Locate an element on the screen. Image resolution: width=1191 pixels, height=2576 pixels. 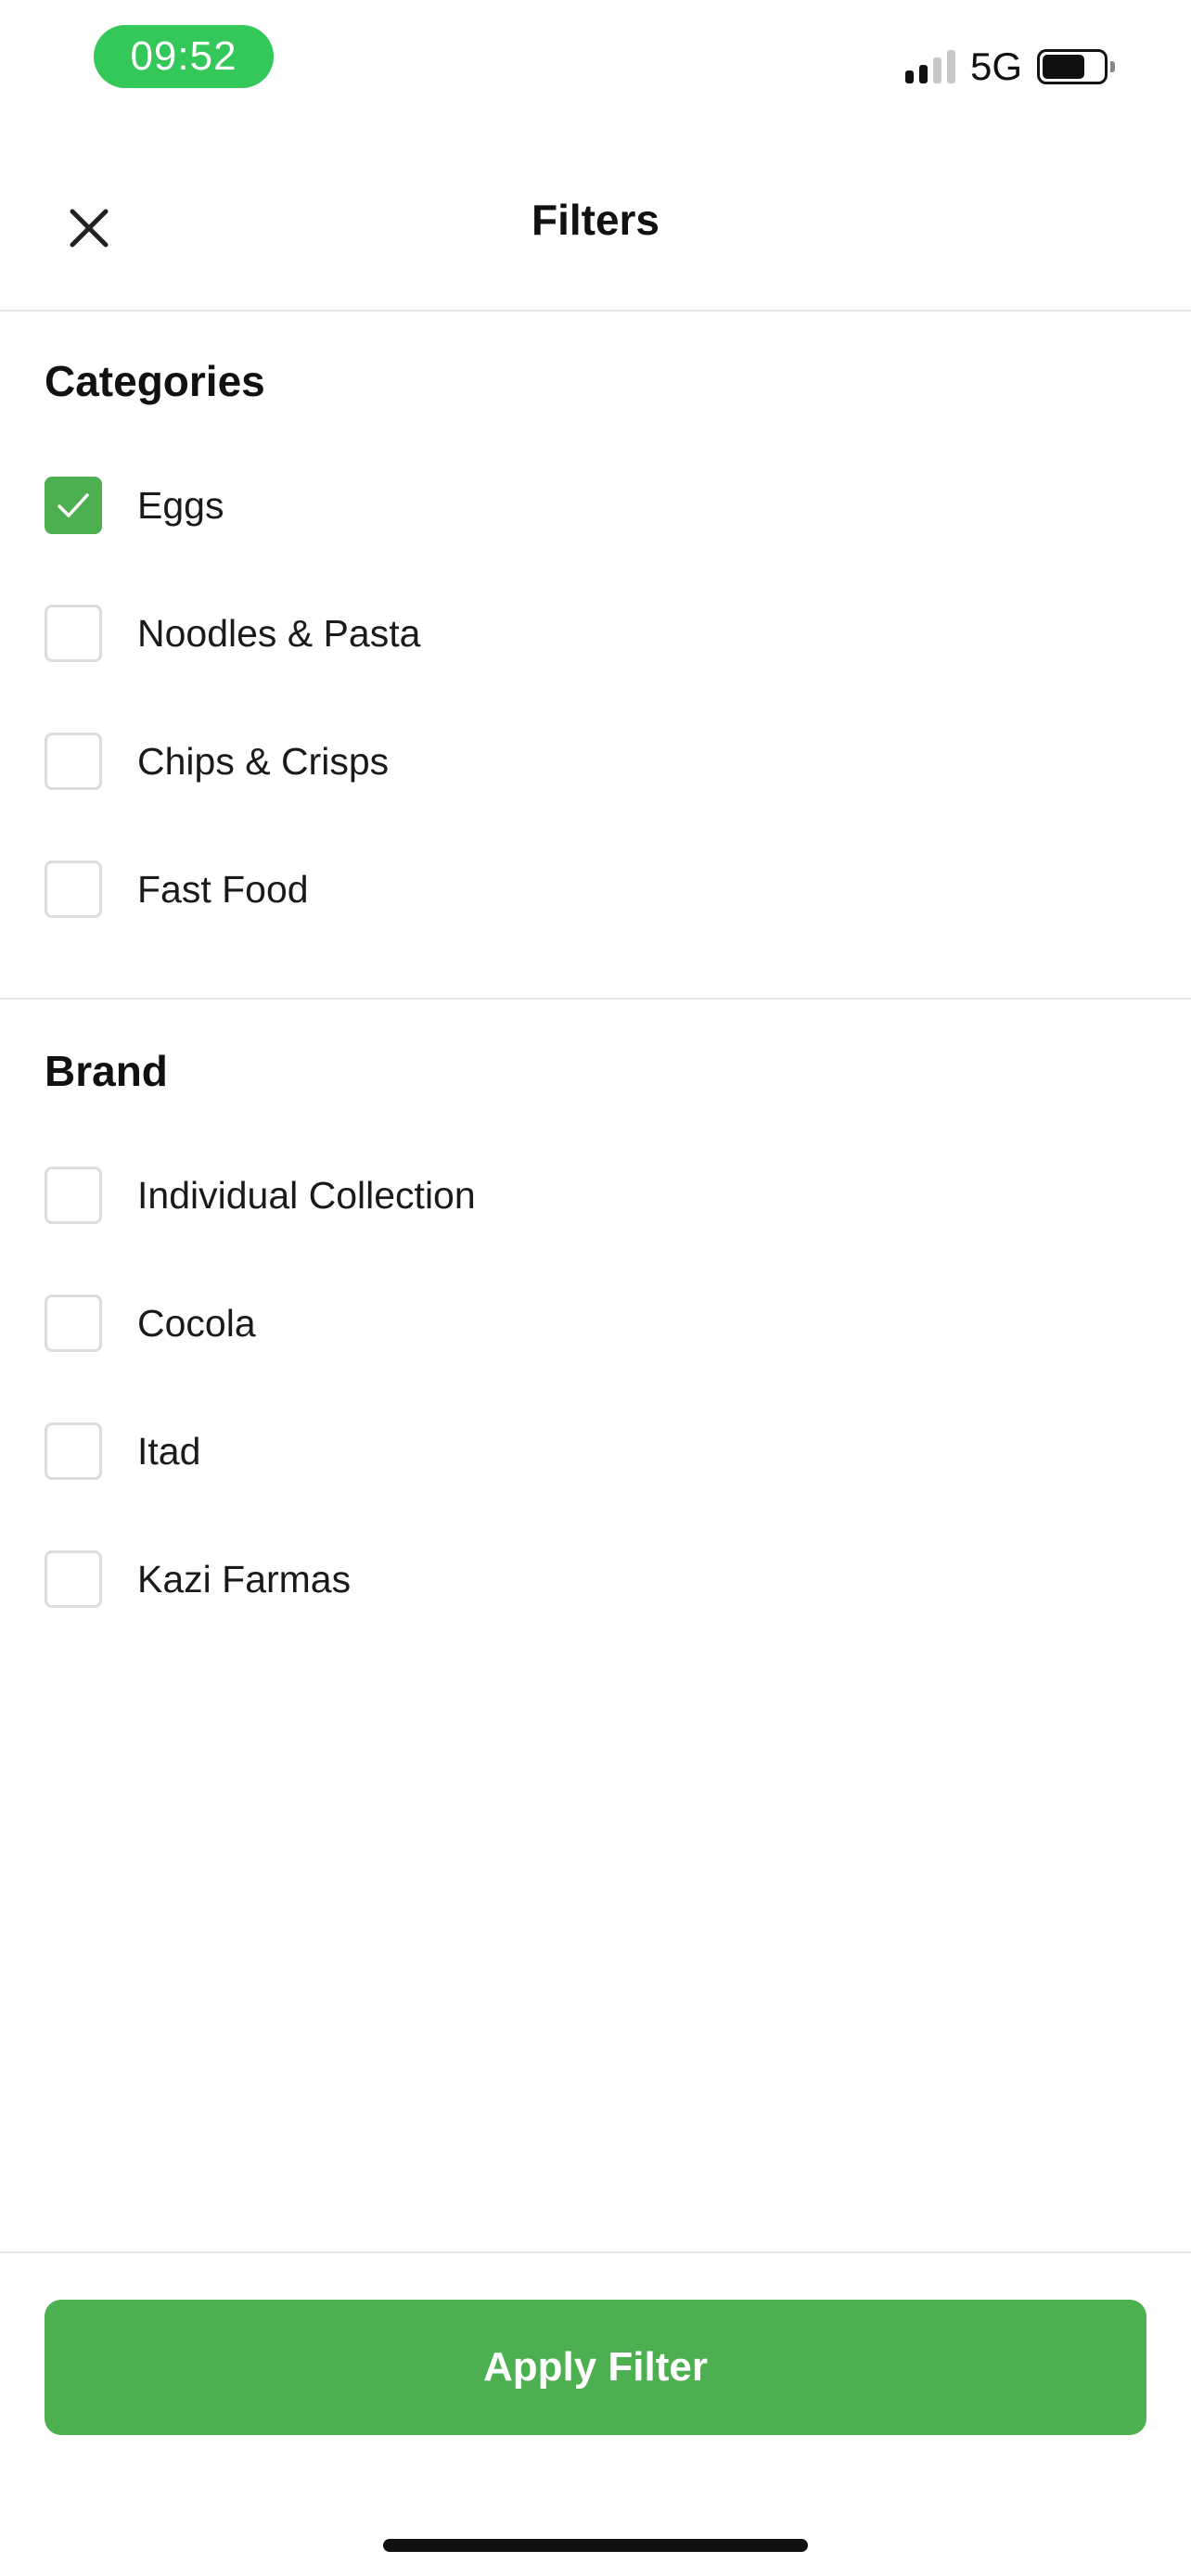
category-option-fast-food: Fast Food is located at coordinates (177, 890).